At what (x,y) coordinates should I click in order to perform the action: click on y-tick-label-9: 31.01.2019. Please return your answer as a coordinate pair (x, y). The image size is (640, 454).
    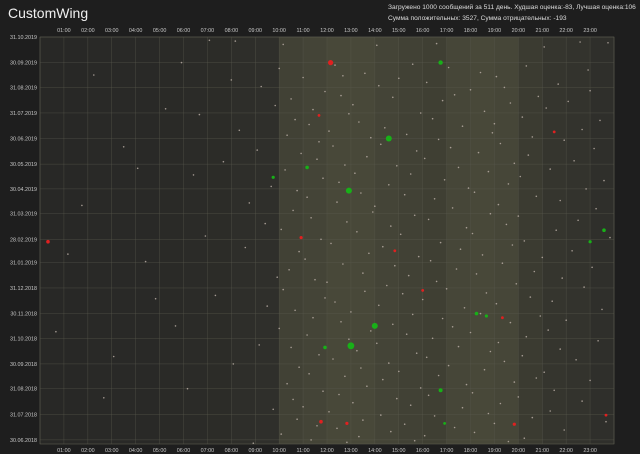
    Looking at the image, I should click on (23, 263).